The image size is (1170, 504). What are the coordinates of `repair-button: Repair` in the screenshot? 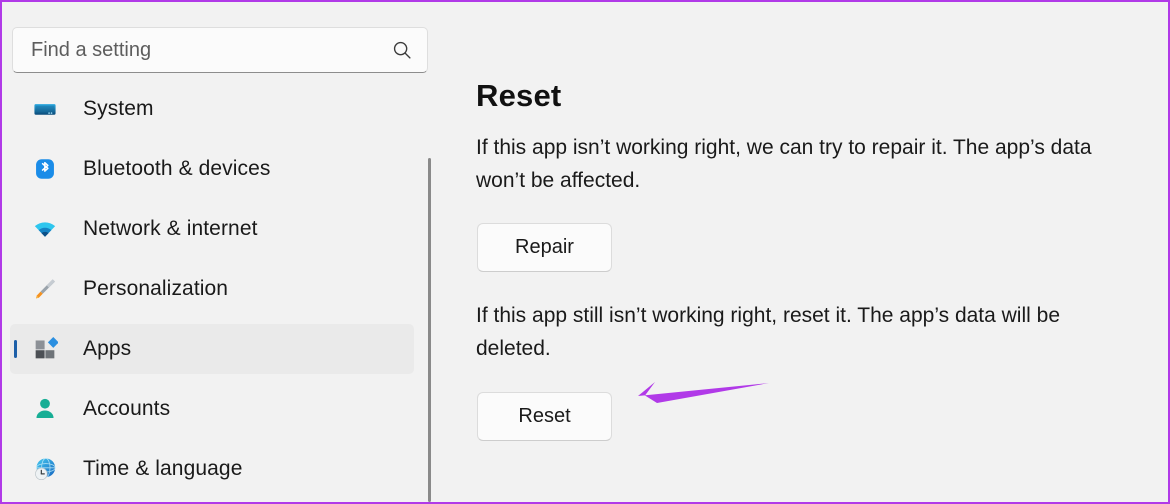 It's located at (544, 247).